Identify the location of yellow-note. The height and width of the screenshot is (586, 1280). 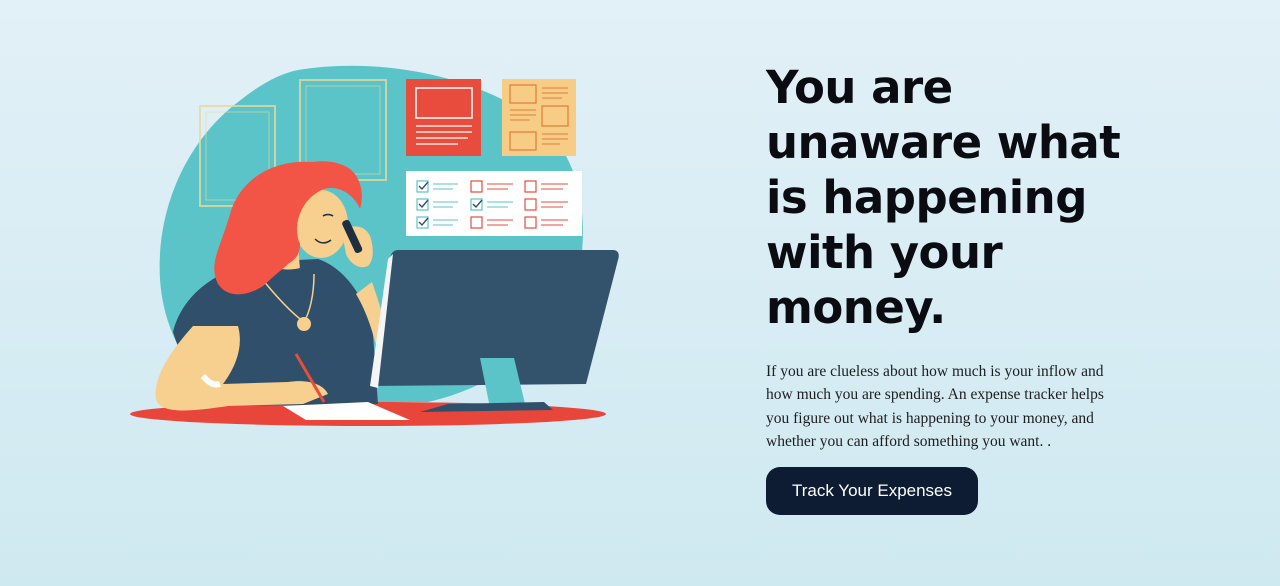
(539, 117).